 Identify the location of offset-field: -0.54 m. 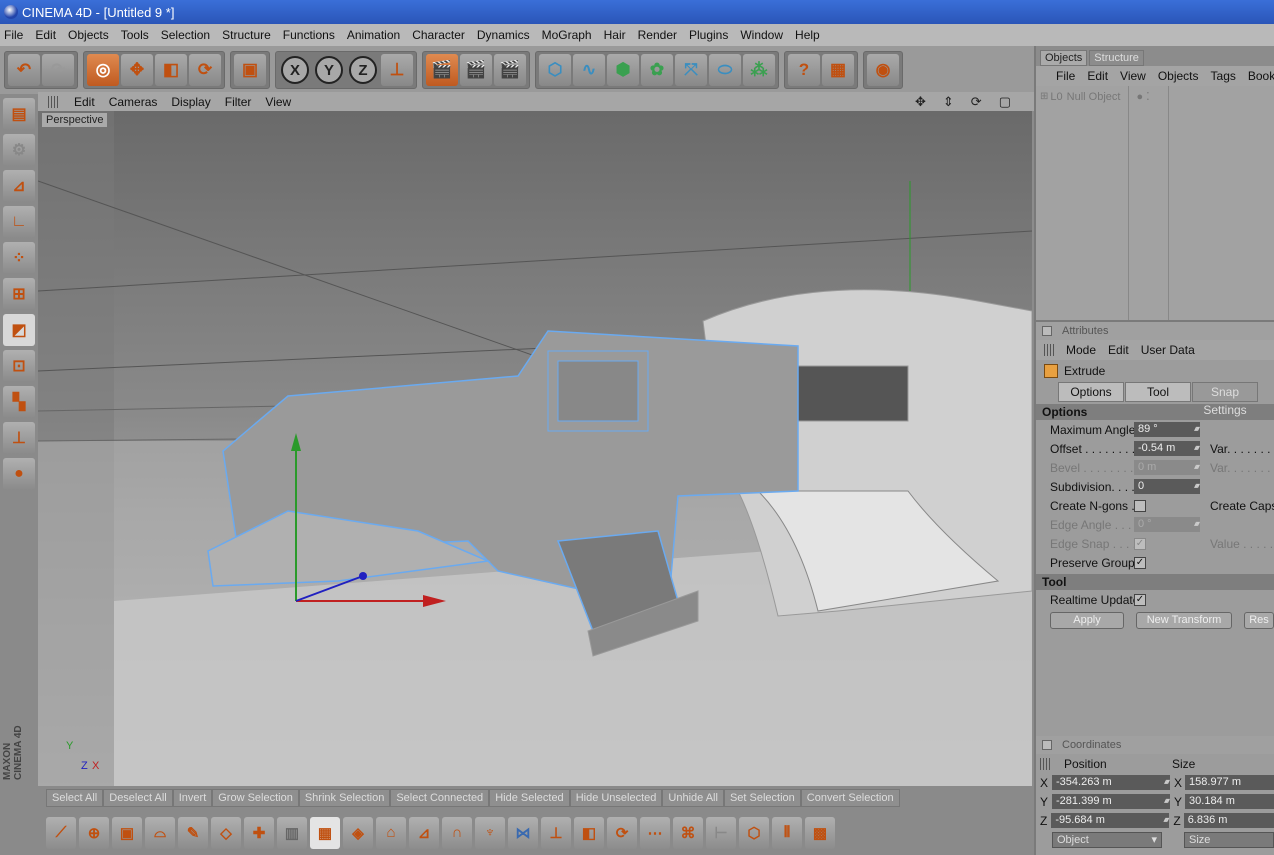
(1167, 448).